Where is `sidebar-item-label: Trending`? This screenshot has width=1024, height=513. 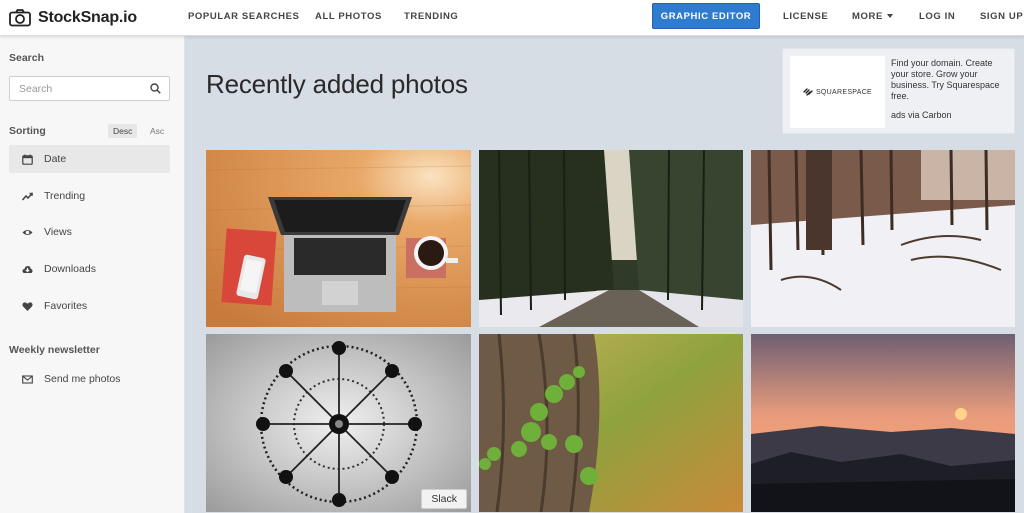
sidebar-item-label: Trending is located at coordinates (65, 196).